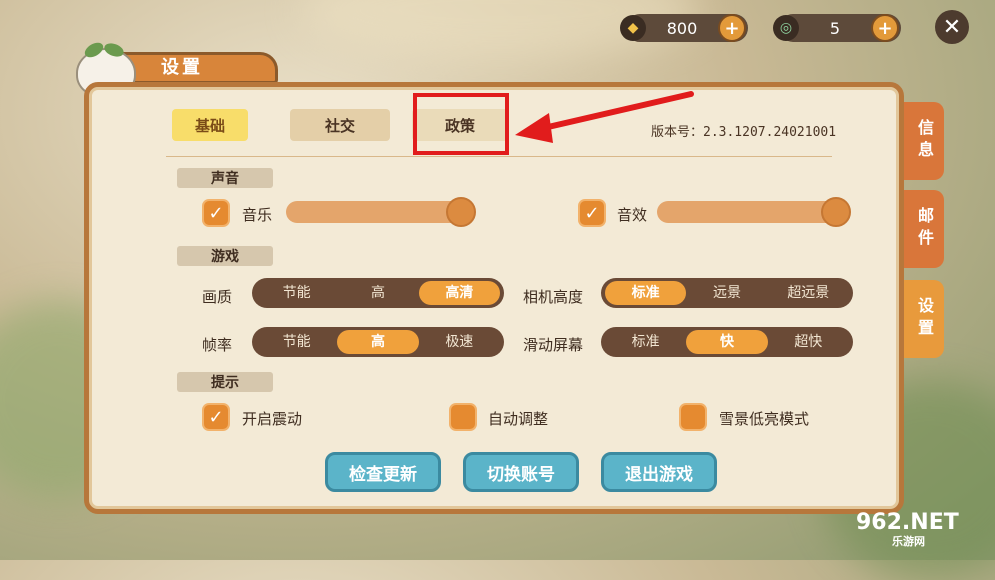 Image resolution: width=995 pixels, height=580 pixels. I want to click on switch-account-button: 切换账号, so click(521, 472).